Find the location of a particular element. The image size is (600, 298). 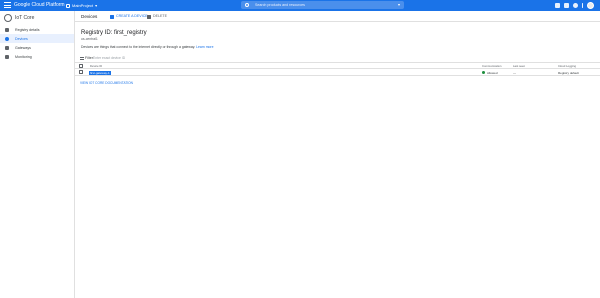

filter-bar: Filter Enter exact device ID is located at coordinates (337, 58).